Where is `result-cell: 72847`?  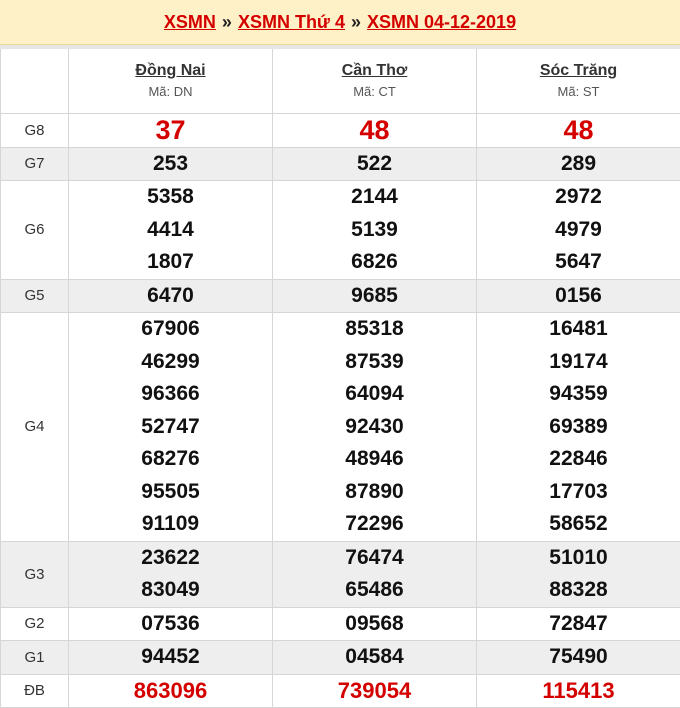
result-cell: 72847 is located at coordinates (578, 624).